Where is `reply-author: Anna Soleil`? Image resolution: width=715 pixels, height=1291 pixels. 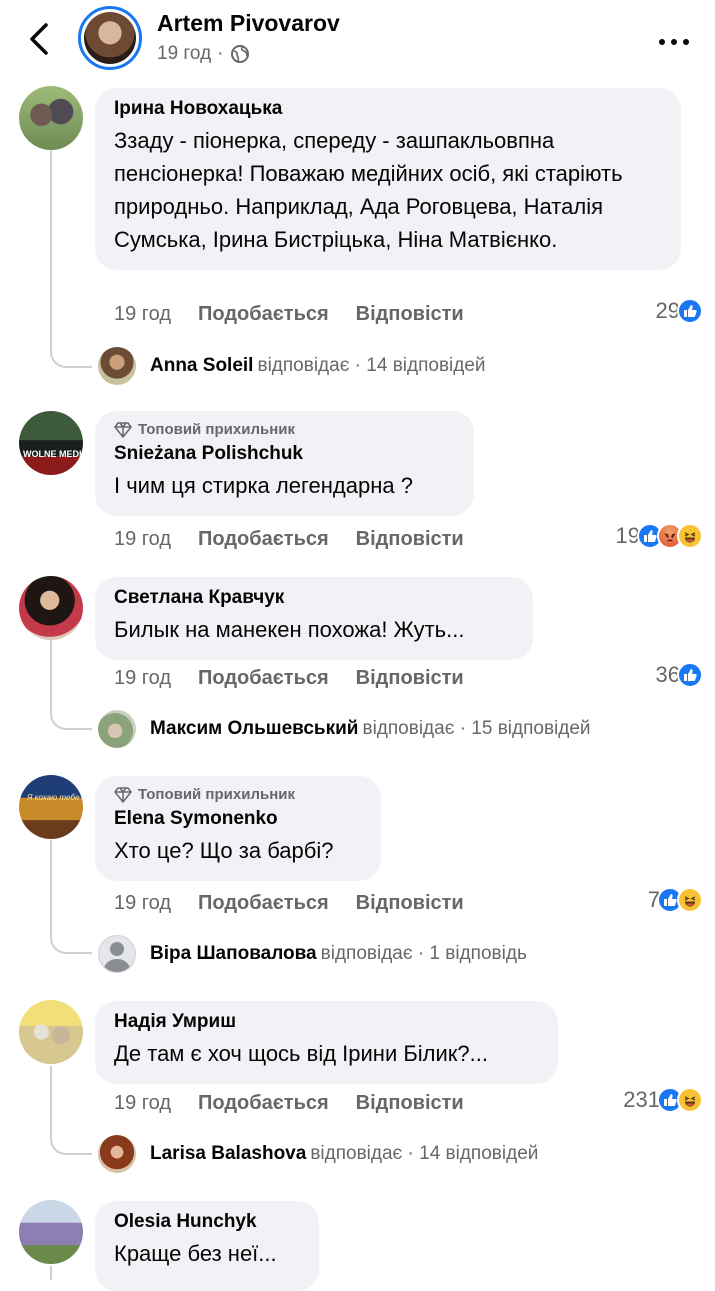 reply-author: Anna Soleil is located at coordinates (201, 366).